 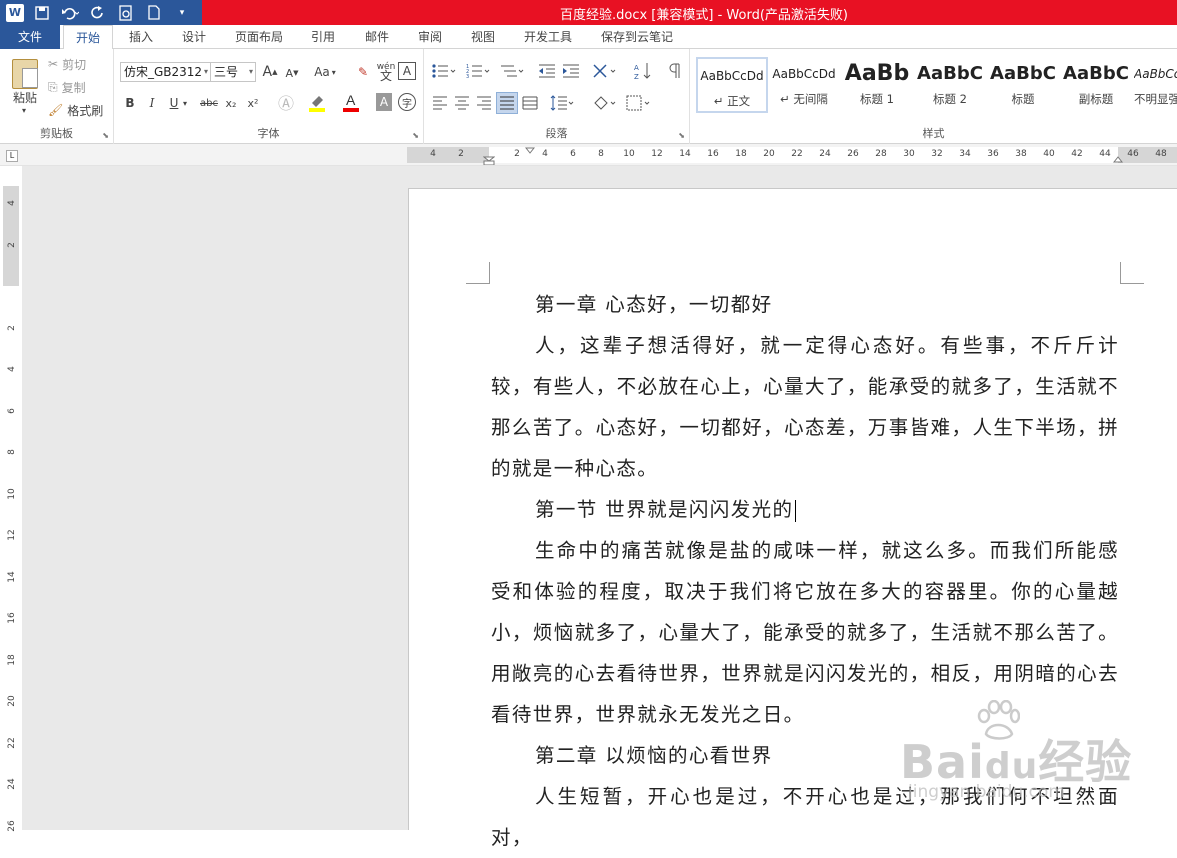 What do you see at coordinates (937, 154) in the screenshot?
I see `ruler-number: 32` at bounding box center [937, 154].